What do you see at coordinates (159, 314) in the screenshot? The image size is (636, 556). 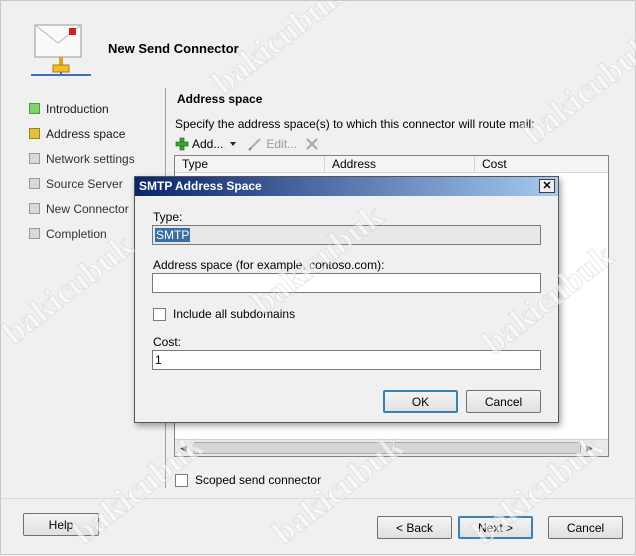 I see `include-subdomains-checkbox` at bounding box center [159, 314].